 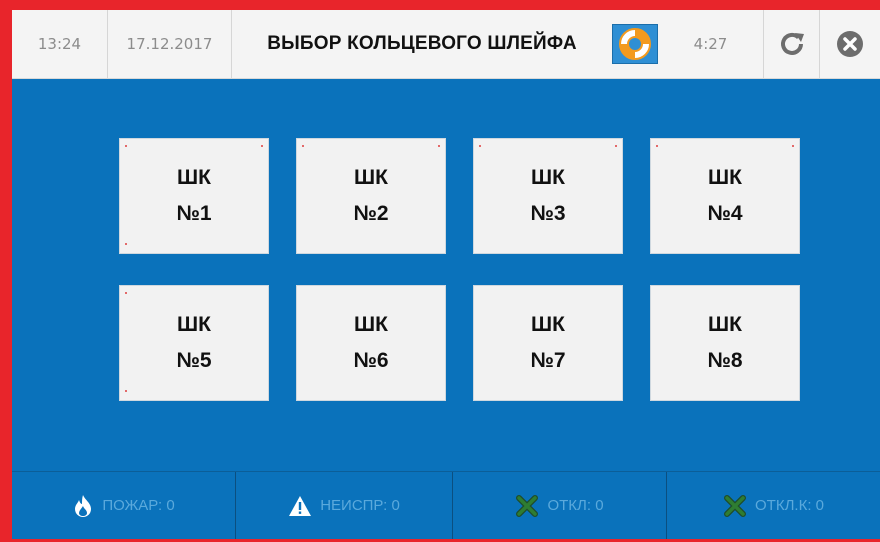 I want to click on session-timer: 4:27, so click(x=710, y=44).